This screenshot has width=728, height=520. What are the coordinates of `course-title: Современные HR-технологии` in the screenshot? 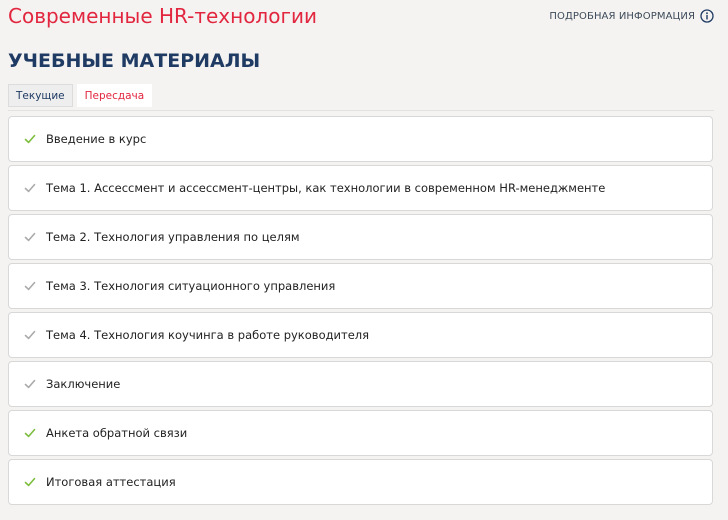 It's located at (162, 16).